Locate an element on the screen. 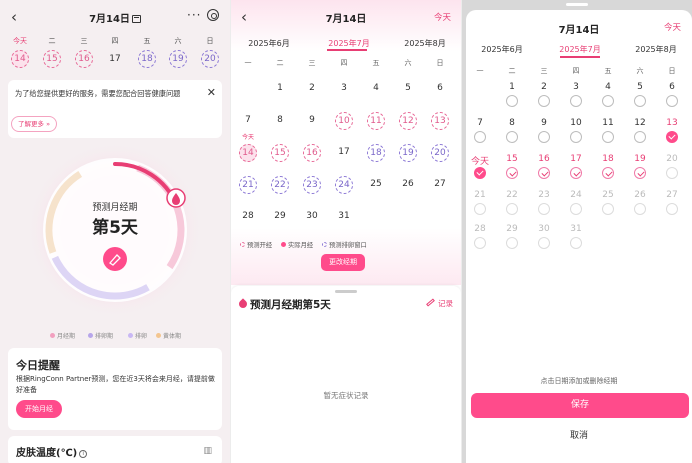 The width and height of the screenshot is (692, 463). calendar-day-20: 20 is located at coordinates (440, 153).